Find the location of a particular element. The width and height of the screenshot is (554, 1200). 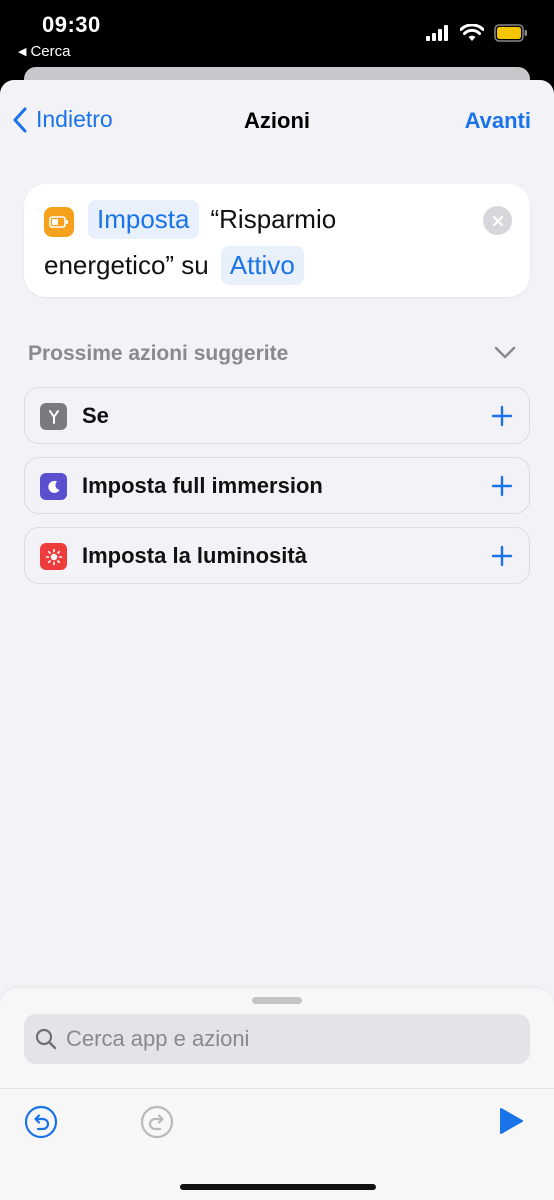

value-token: Attivo is located at coordinates (262, 265).